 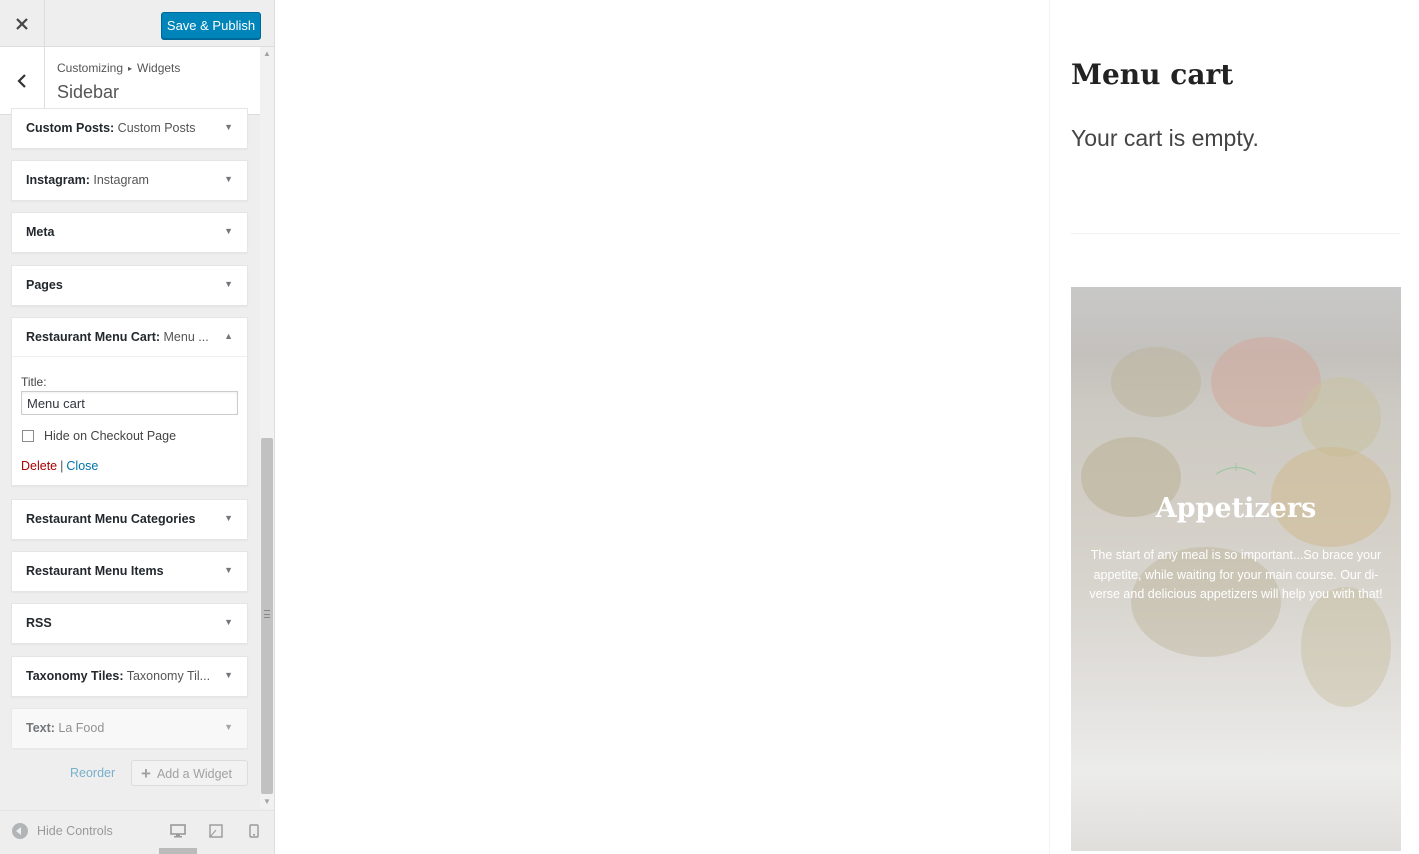 I want to click on widget-title: Custom Posts, so click(x=155, y=128).